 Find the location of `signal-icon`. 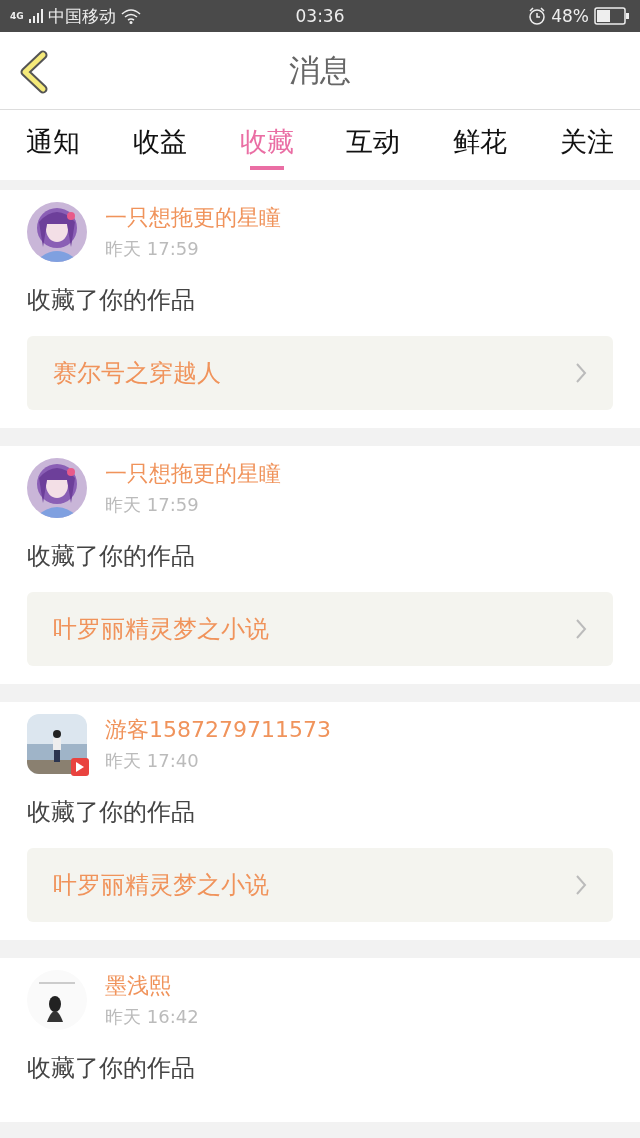

signal-icon is located at coordinates (35, 16).